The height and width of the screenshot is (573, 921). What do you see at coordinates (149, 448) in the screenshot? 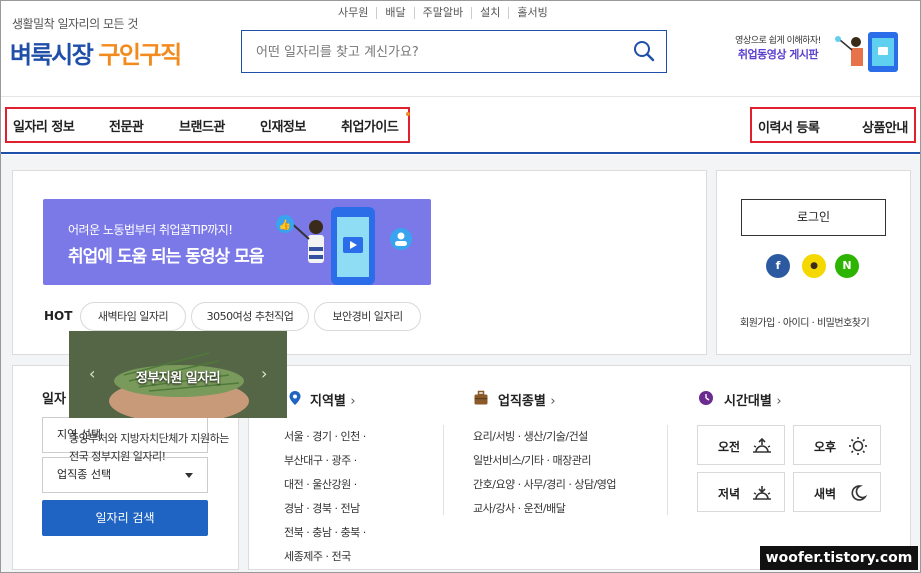
I see `gov-popup-desc: 중앙부처와 지방자치단체가 지원하는 전국 정부지원 일자리!` at bounding box center [149, 448].